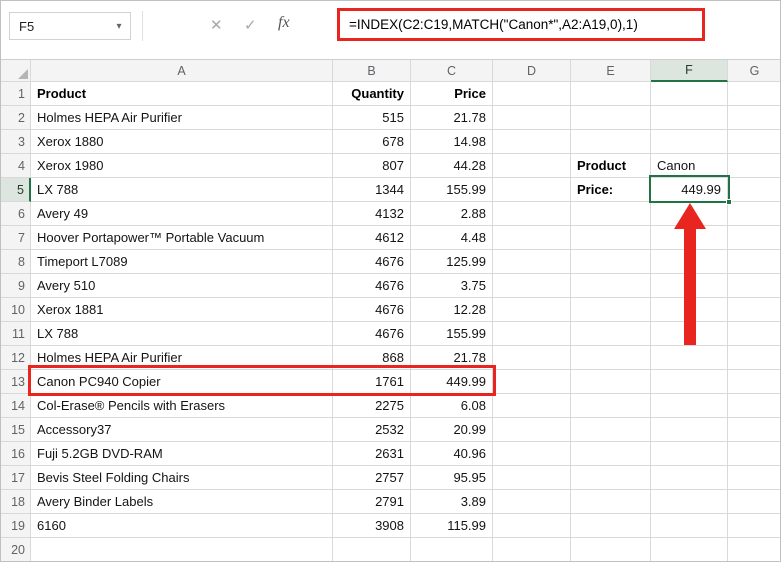  Describe the element at coordinates (372, 286) in the screenshot. I see `cell-B9: 4676` at that location.